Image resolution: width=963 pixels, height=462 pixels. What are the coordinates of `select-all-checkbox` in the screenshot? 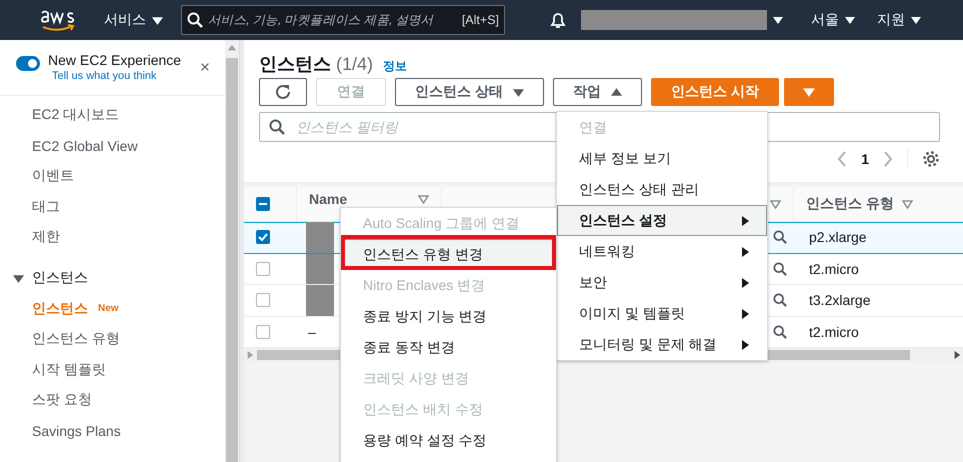 It's located at (263, 204).